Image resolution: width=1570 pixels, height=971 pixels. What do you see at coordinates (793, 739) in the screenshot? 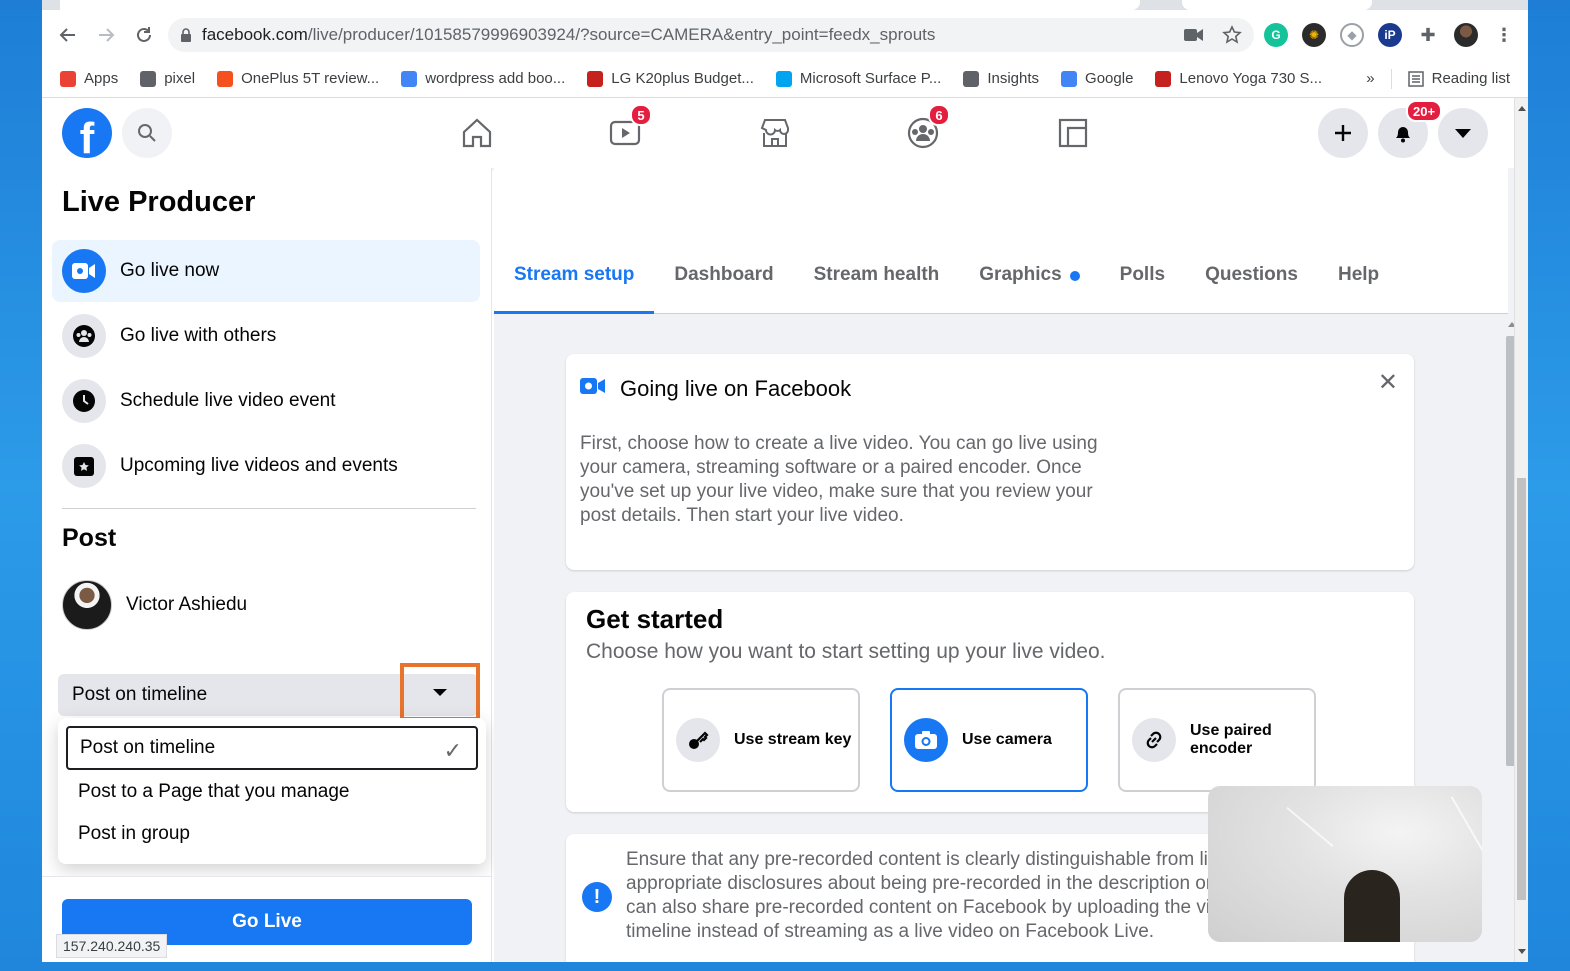
I see `option-label: Use stream key` at bounding box center [793, 739].